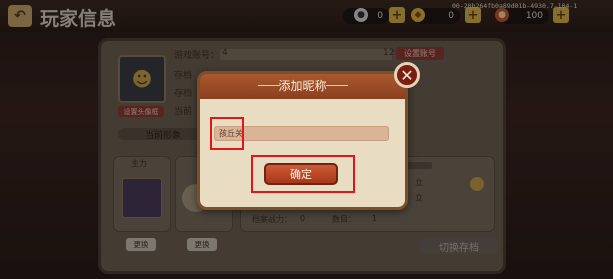 This screenshot has width=613, height=279. What do you see at coordinates (302, 86) in the screenshot?
I see `dialog-title: 添加昵称` at bounding box center [302, 86].